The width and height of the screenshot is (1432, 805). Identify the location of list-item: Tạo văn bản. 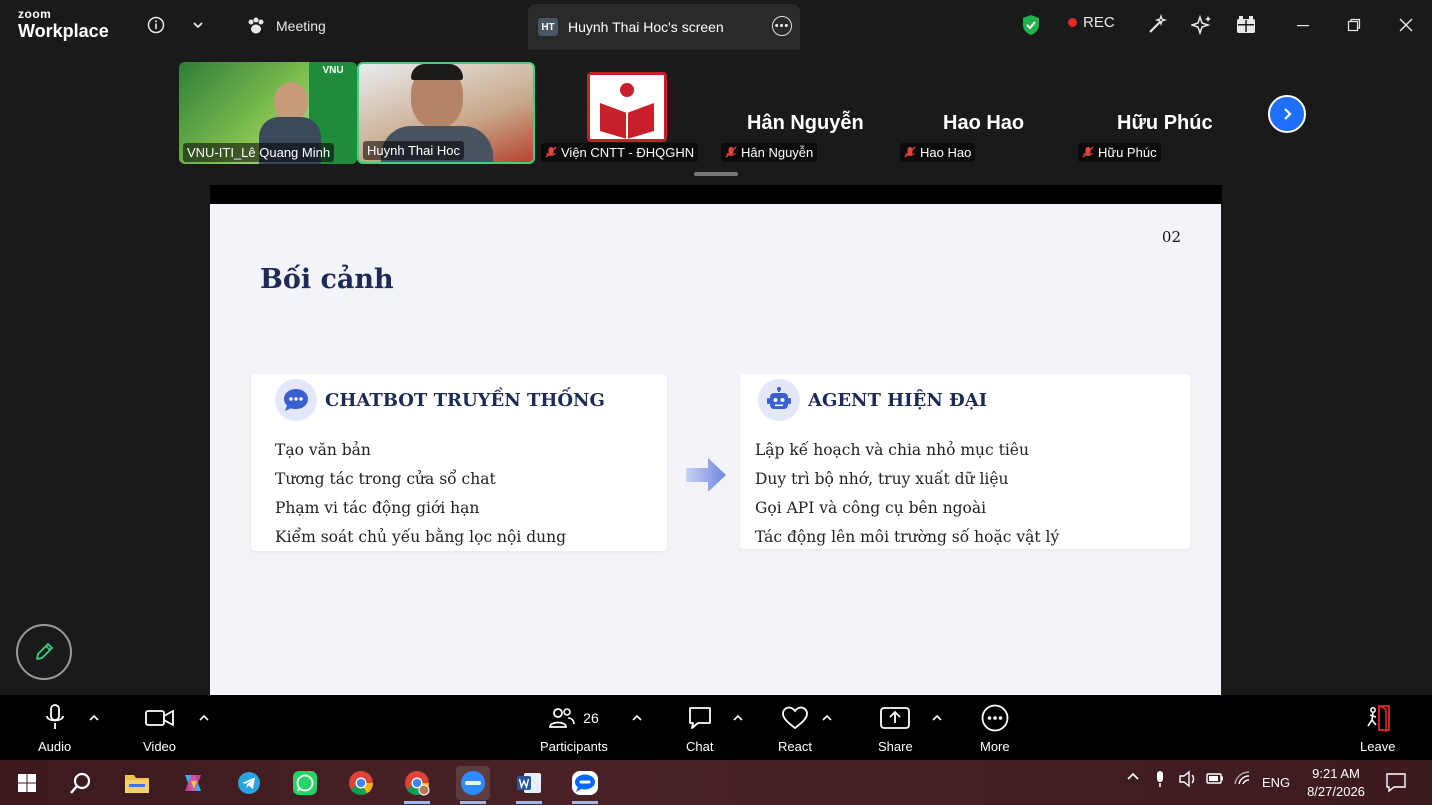
(323, 450).